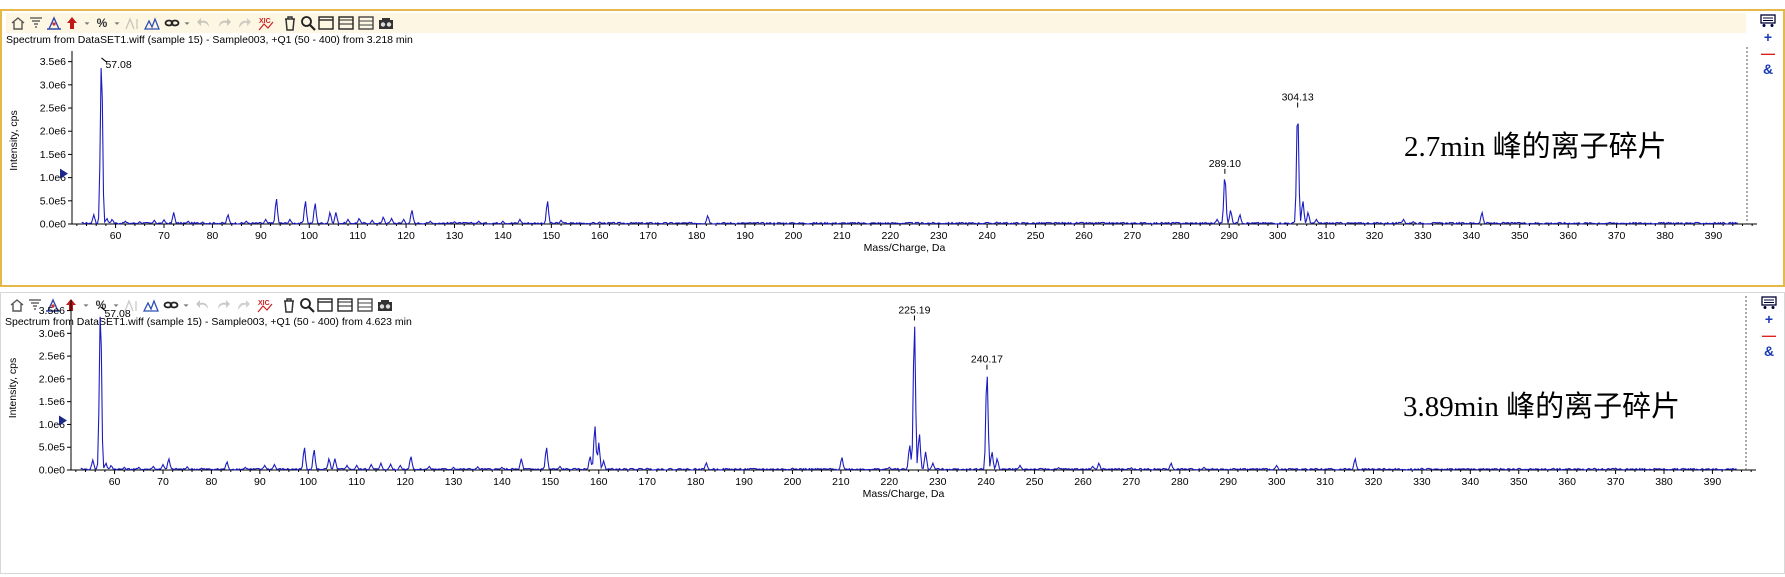 This screenshot has height=577, width=1785. What do you see at coordinates (1298, 97) in the screenshot?
I see `peak-label: 304.13` at bounding box center [1298, 97].